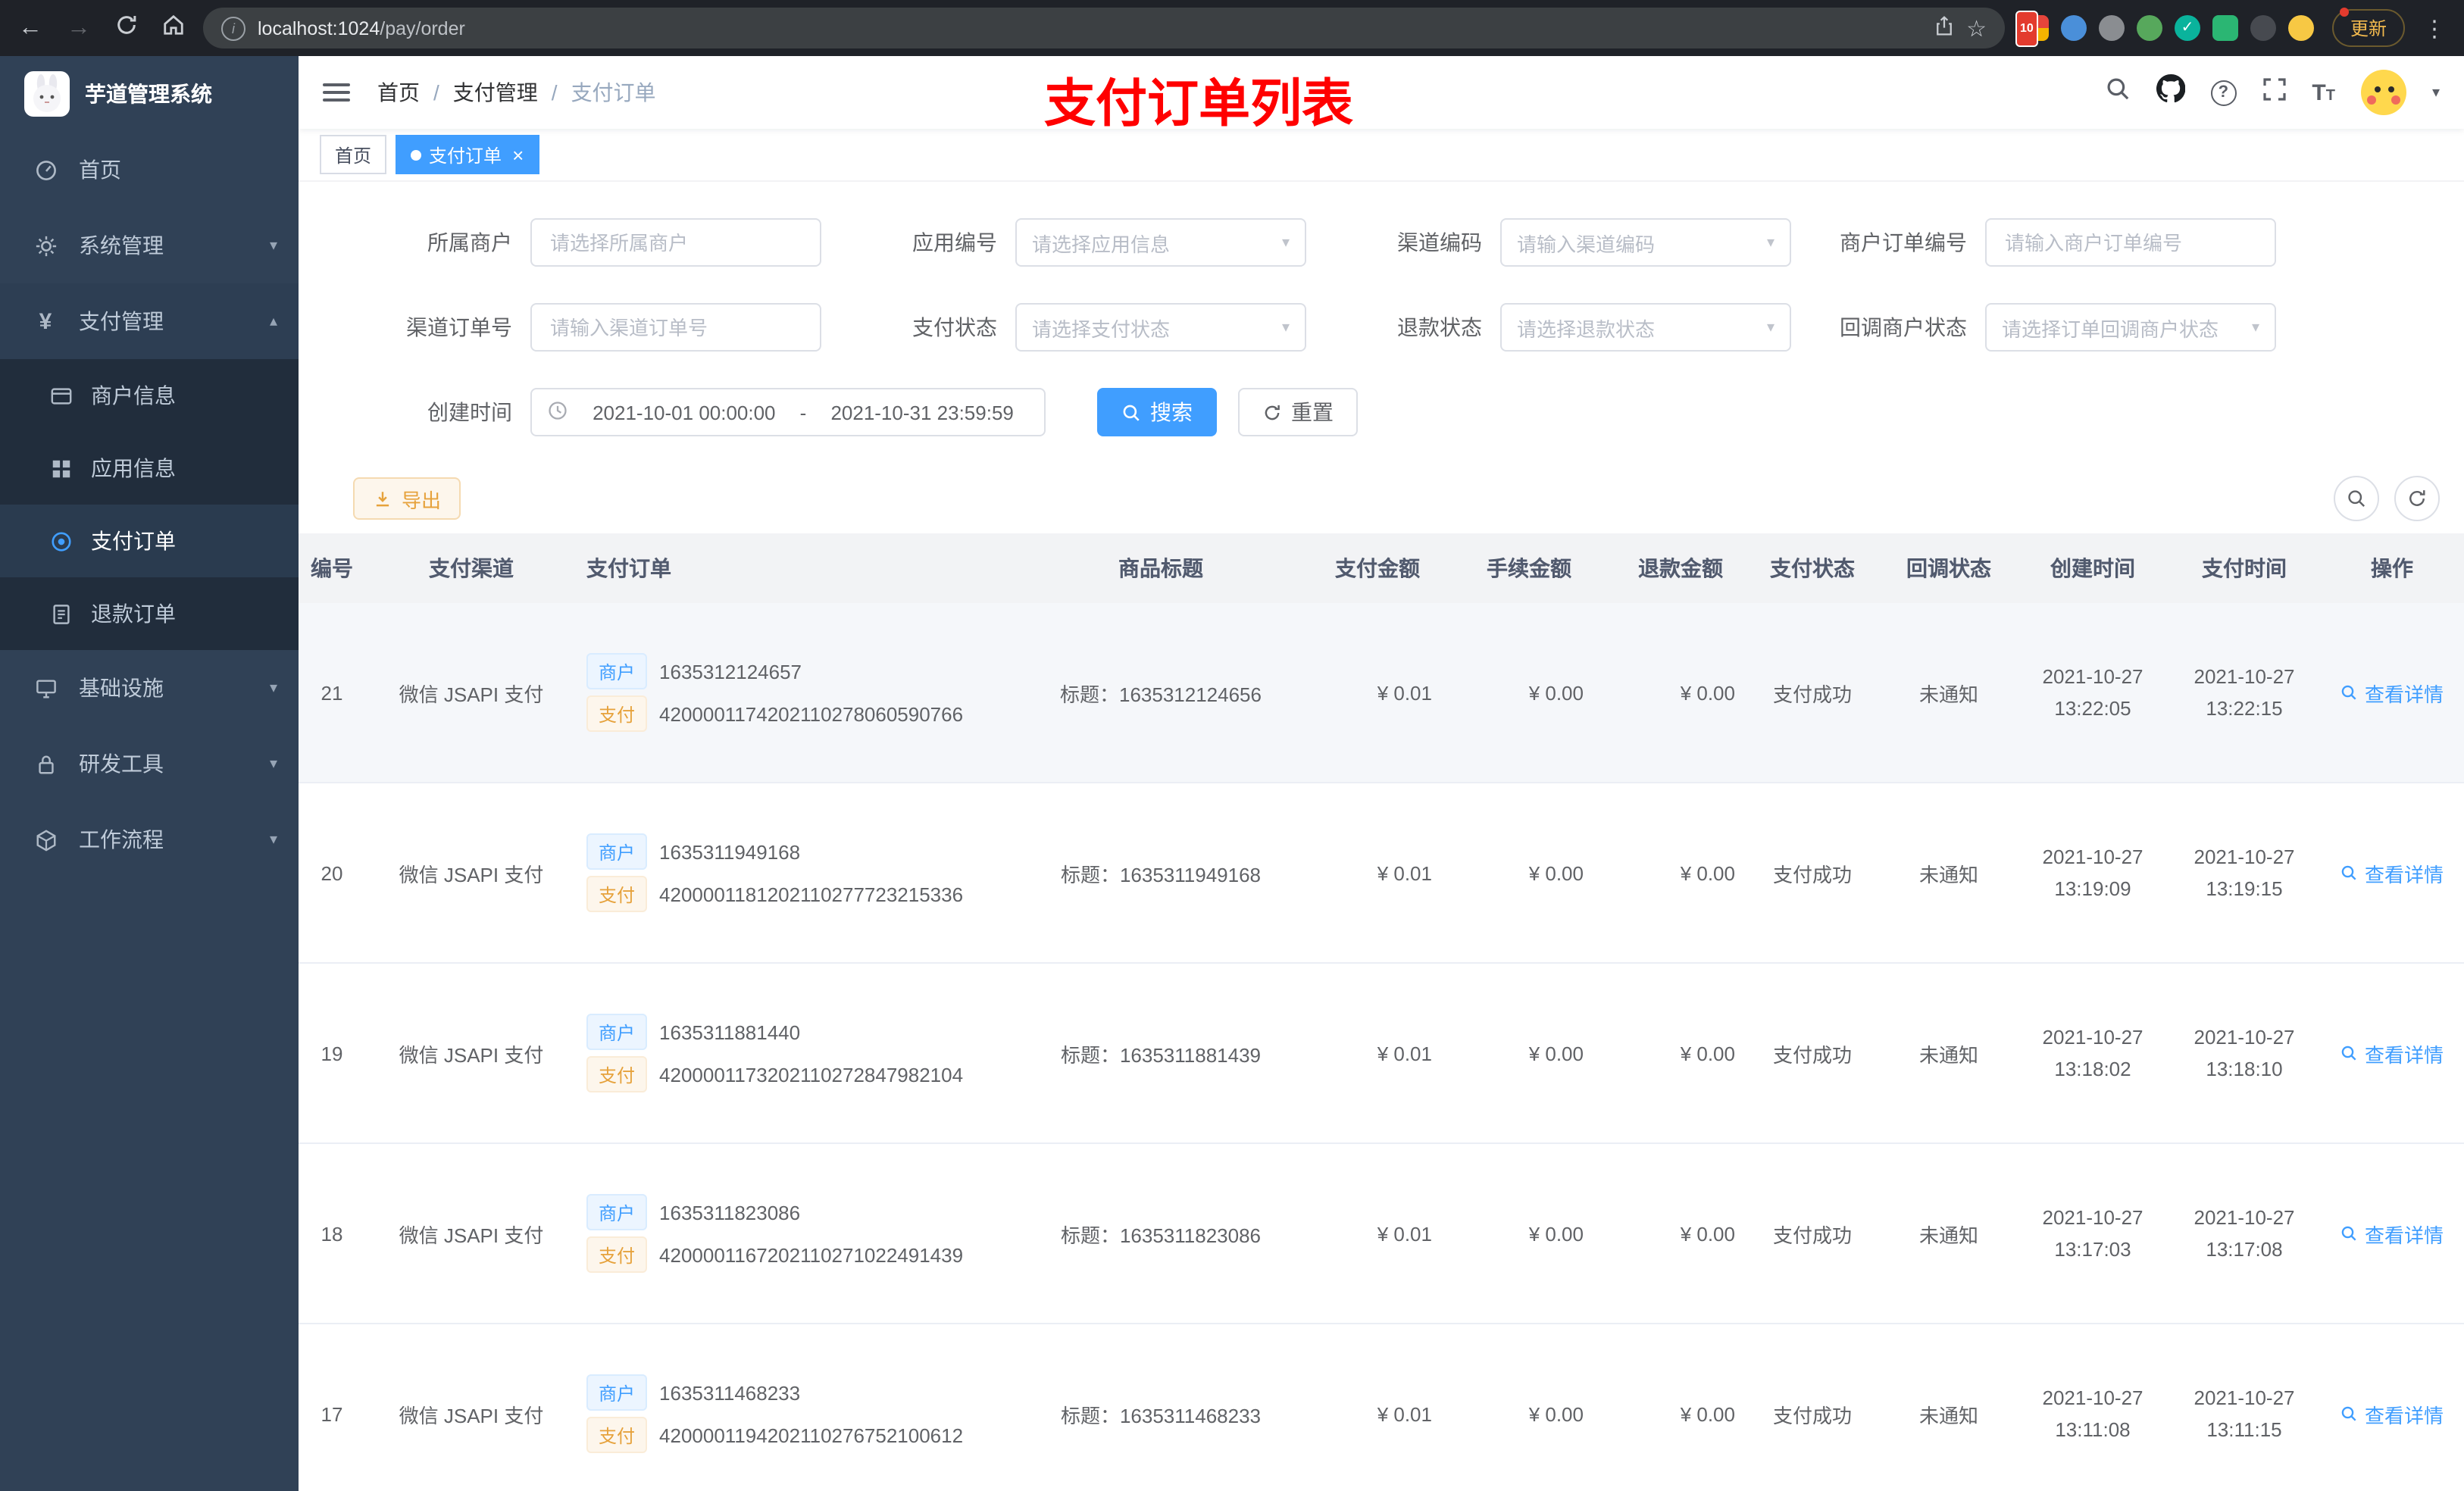 This screenshot has width=2464, height=1491. I want to click on date-start: 2021-10-01 00:00:00, so click(684, 412).